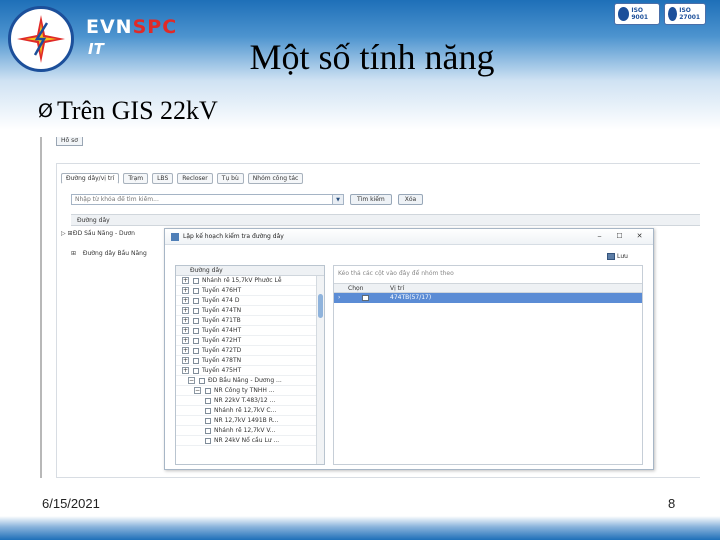 The width and height of the screenshot is (720, 540). What do you see at coordinates (619, 236) in the screenshot?
I see `maximize-icon: ☐` at bounding box center [619, 236].